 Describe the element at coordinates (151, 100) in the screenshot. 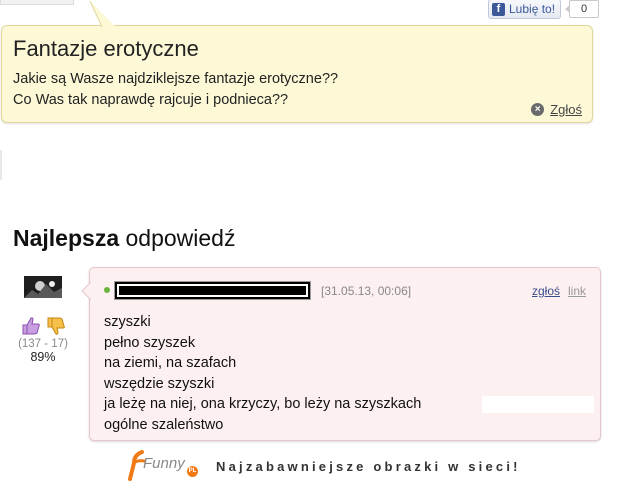

I see `question-line: Co Was tak naprawdę rajcuje i podnieca??` at that location.